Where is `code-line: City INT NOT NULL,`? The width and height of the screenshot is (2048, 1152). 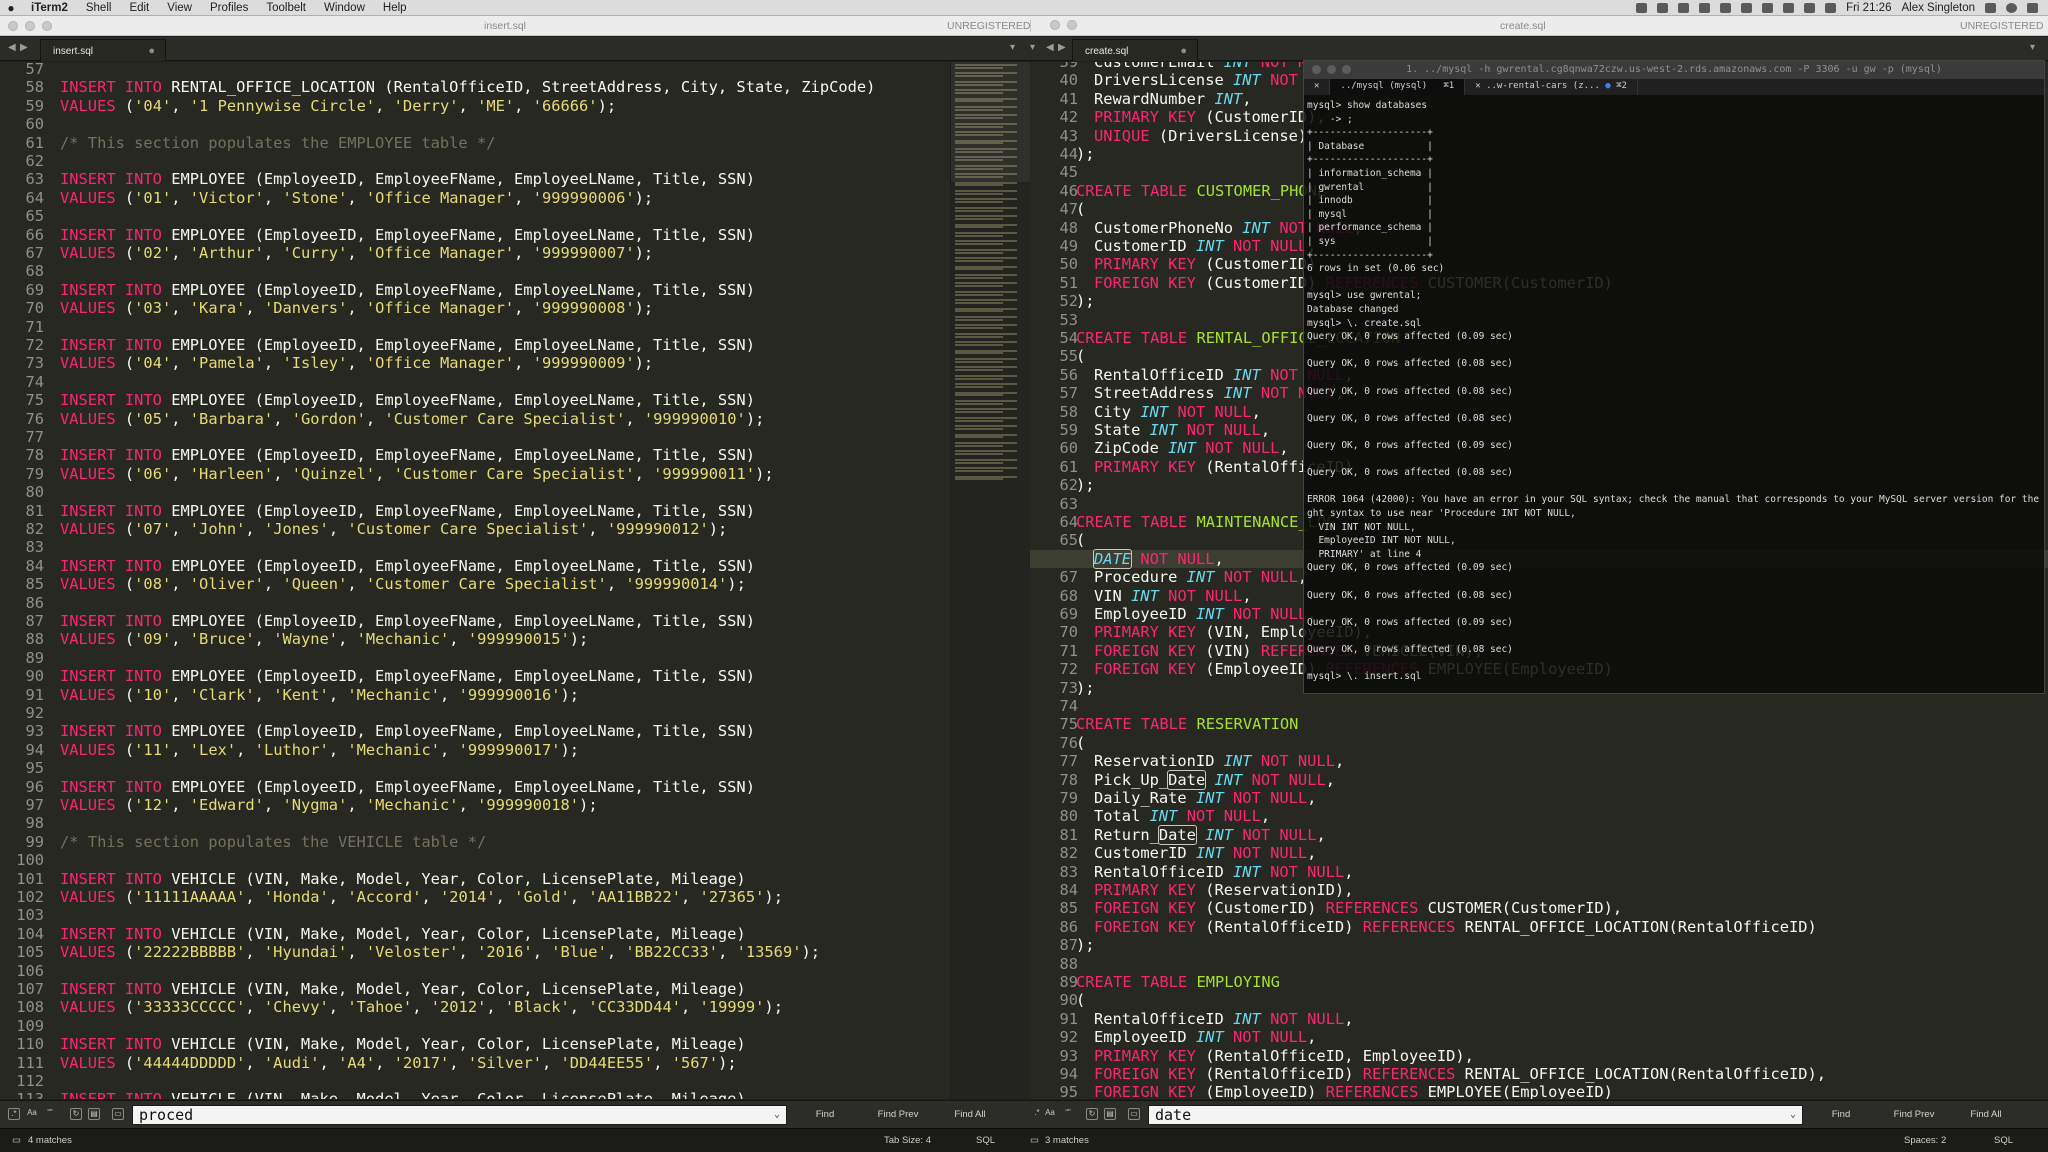 code-line: City INT NOT NULL, is located at coordinates (1177, 412).